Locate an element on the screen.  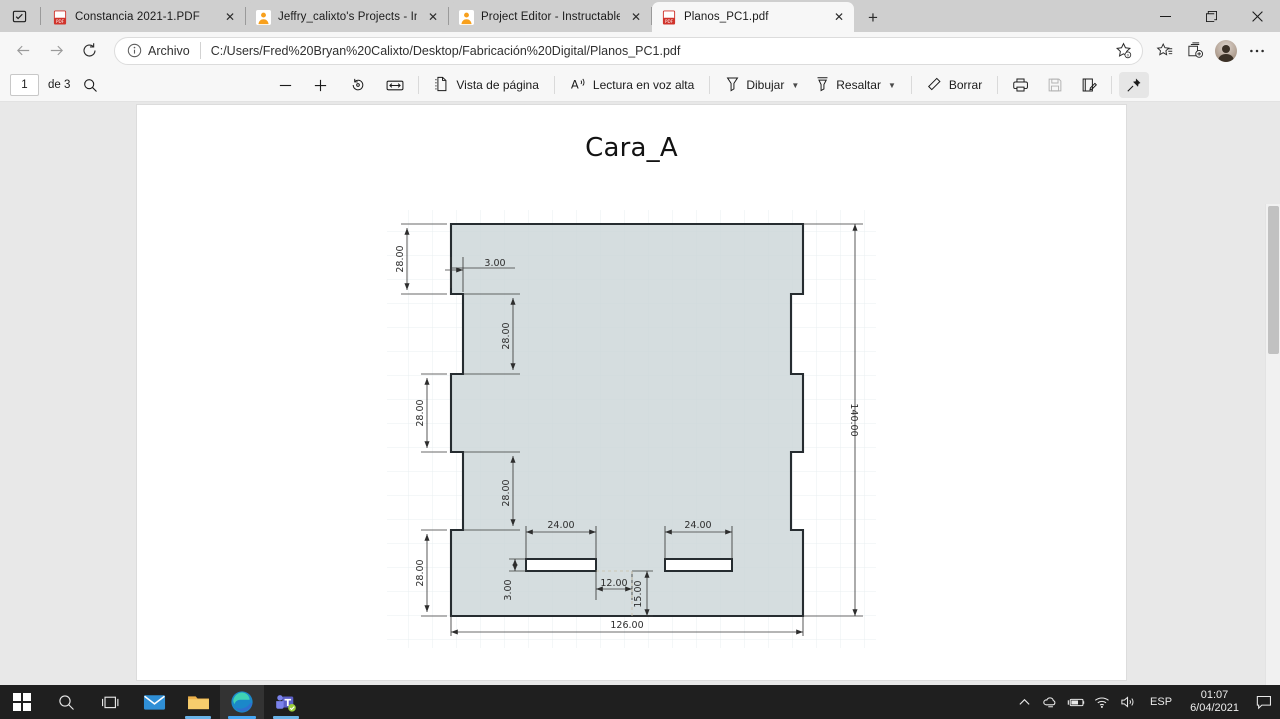
browser-tab-3: PDF Planos_PC1.pdf ✕ is located at coordinates (753, 17).